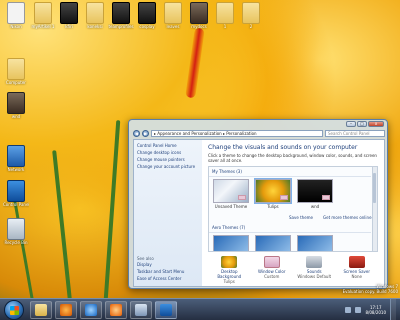 Image resolution: width=400 pixels, height=320 pixels. I want to click on desktop-icon-cosplay: cosplay, so click(147, 16).